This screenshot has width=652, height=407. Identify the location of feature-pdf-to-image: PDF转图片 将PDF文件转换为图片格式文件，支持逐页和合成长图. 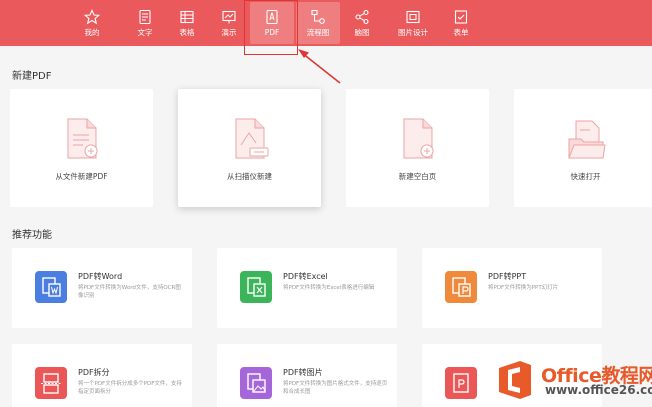
(307, 375).